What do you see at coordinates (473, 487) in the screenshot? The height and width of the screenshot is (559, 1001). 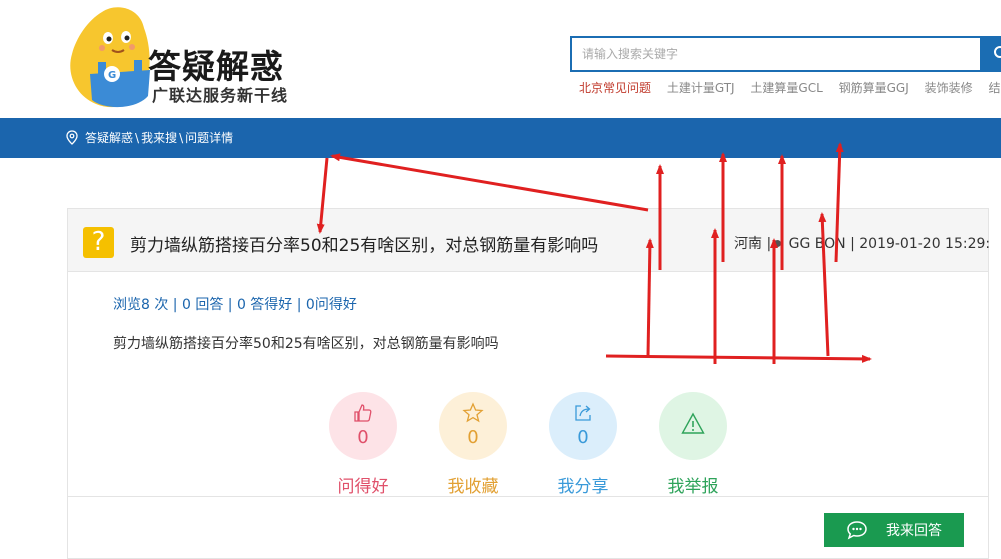 I see `favorite-label: 我收藏` at bounding box center [473, 487].